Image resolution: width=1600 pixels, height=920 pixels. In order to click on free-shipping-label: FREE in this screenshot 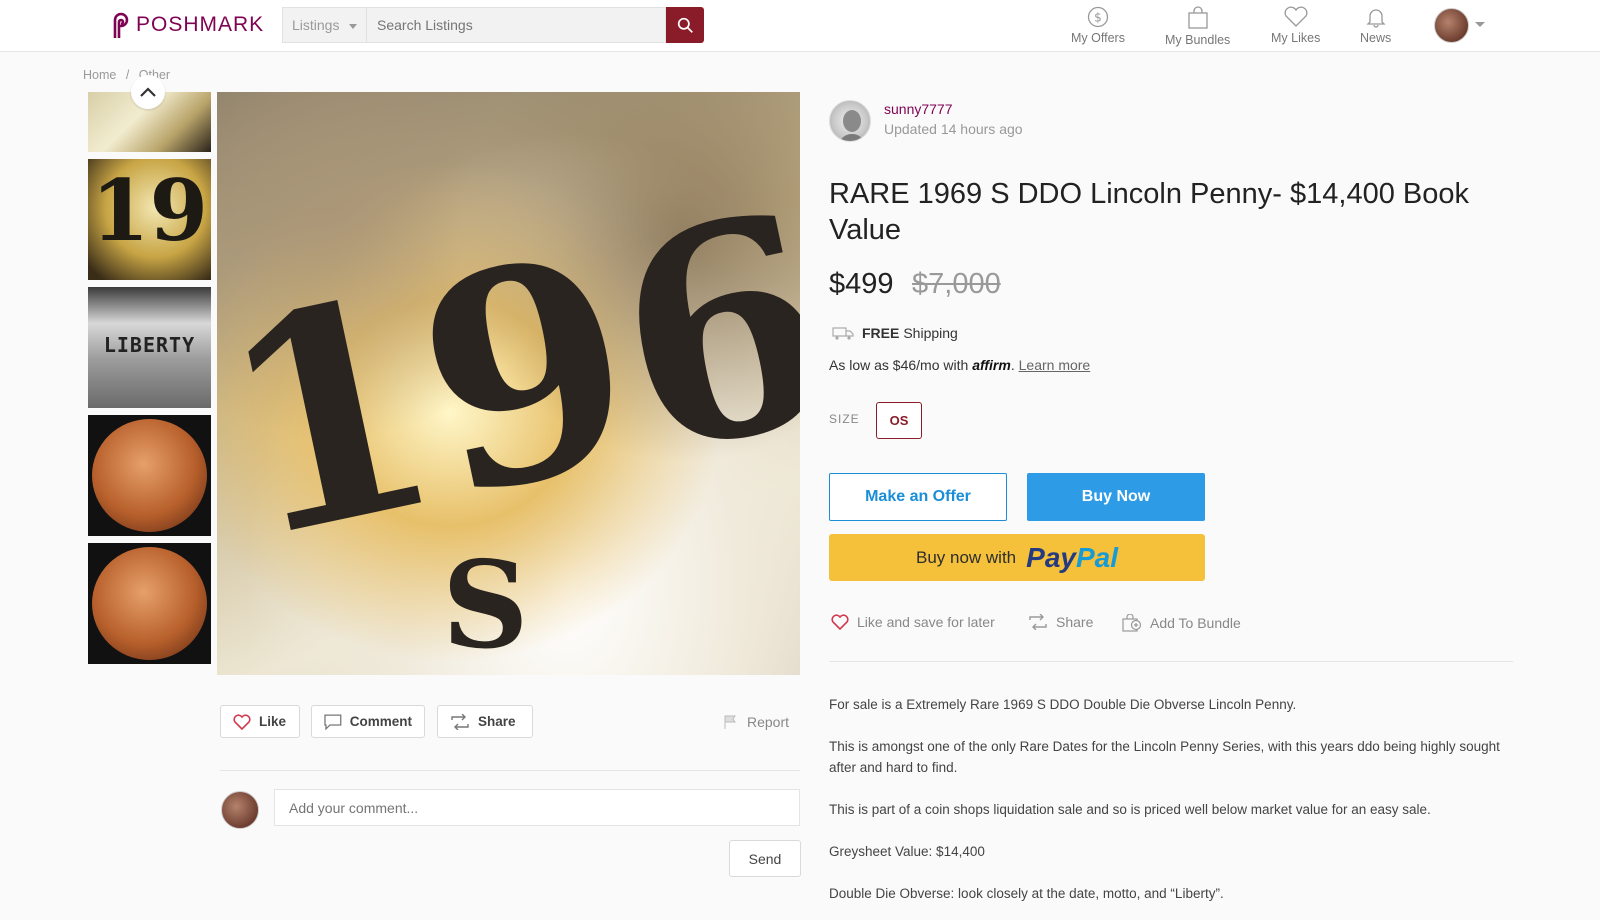, I will do `click(881, 333)`.